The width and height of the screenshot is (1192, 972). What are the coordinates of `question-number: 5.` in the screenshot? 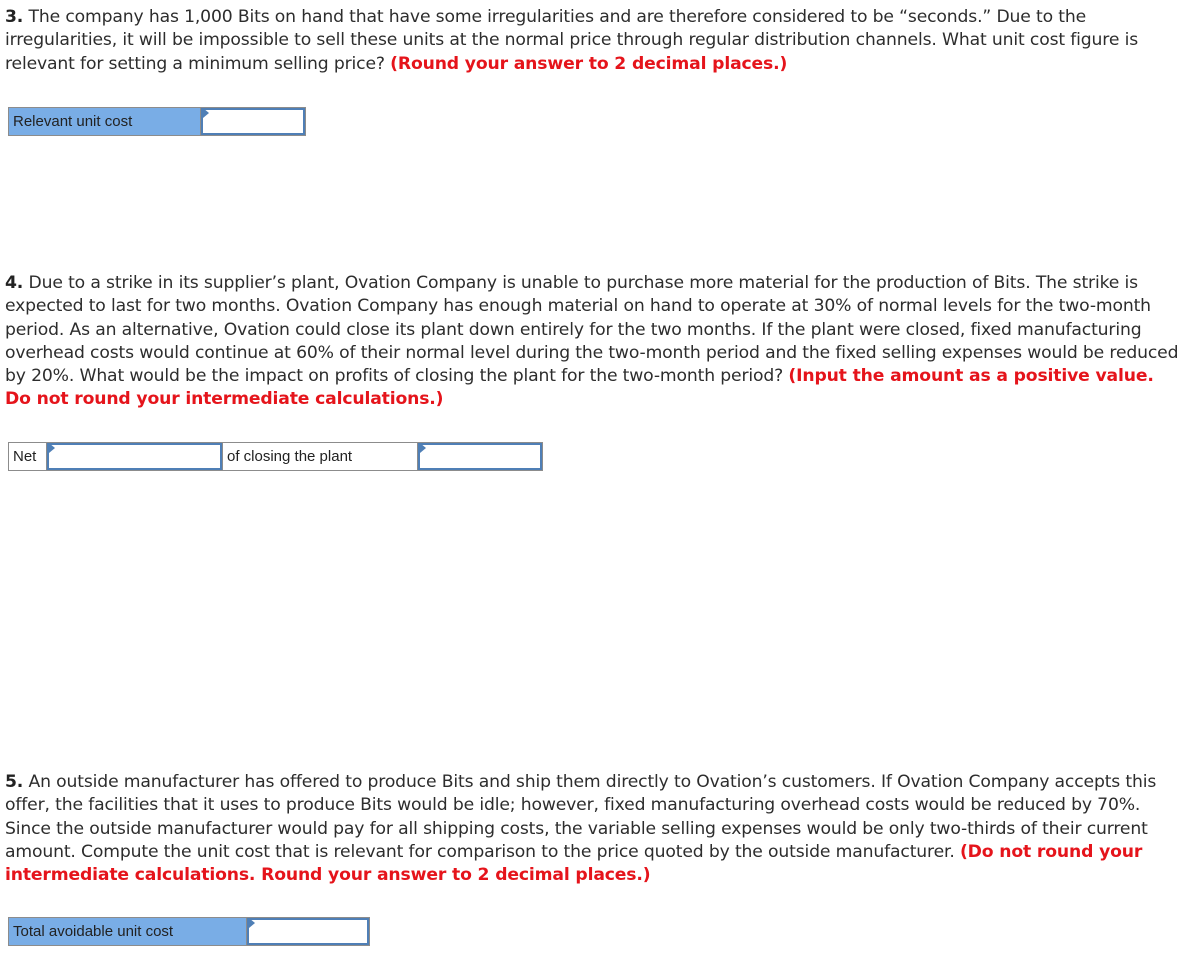 It's located at (14, 782).